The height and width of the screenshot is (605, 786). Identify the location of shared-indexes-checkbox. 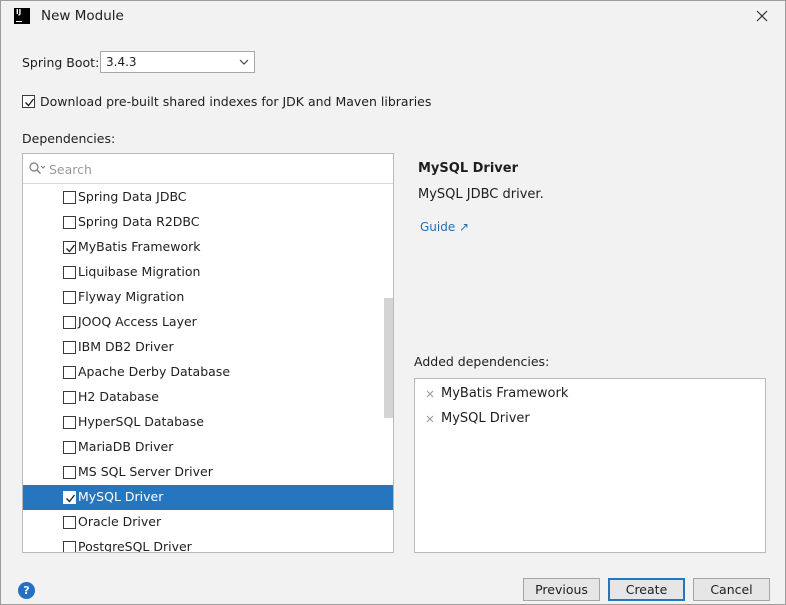
(28, 101).